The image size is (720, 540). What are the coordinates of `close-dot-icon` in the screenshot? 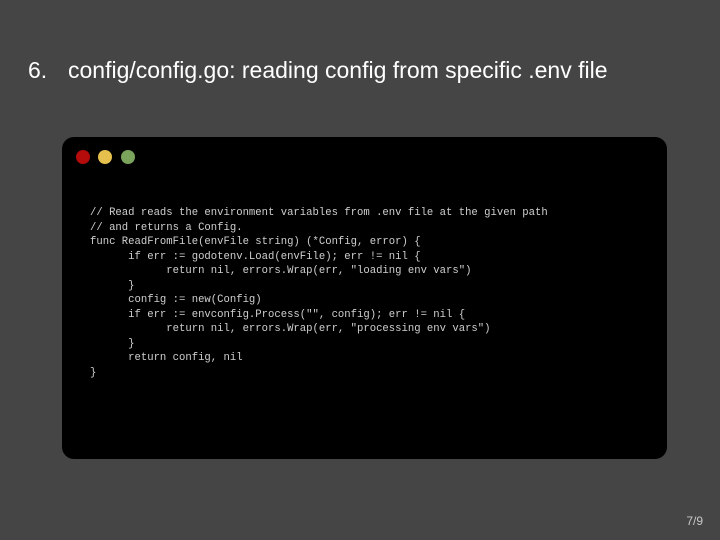 It's located at (83, 157).